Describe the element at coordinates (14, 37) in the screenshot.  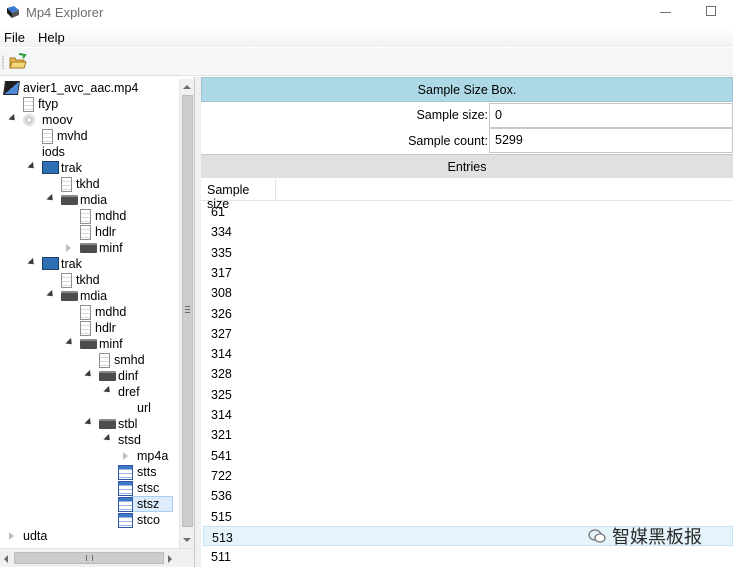
I see `menu-file: File` at that location.